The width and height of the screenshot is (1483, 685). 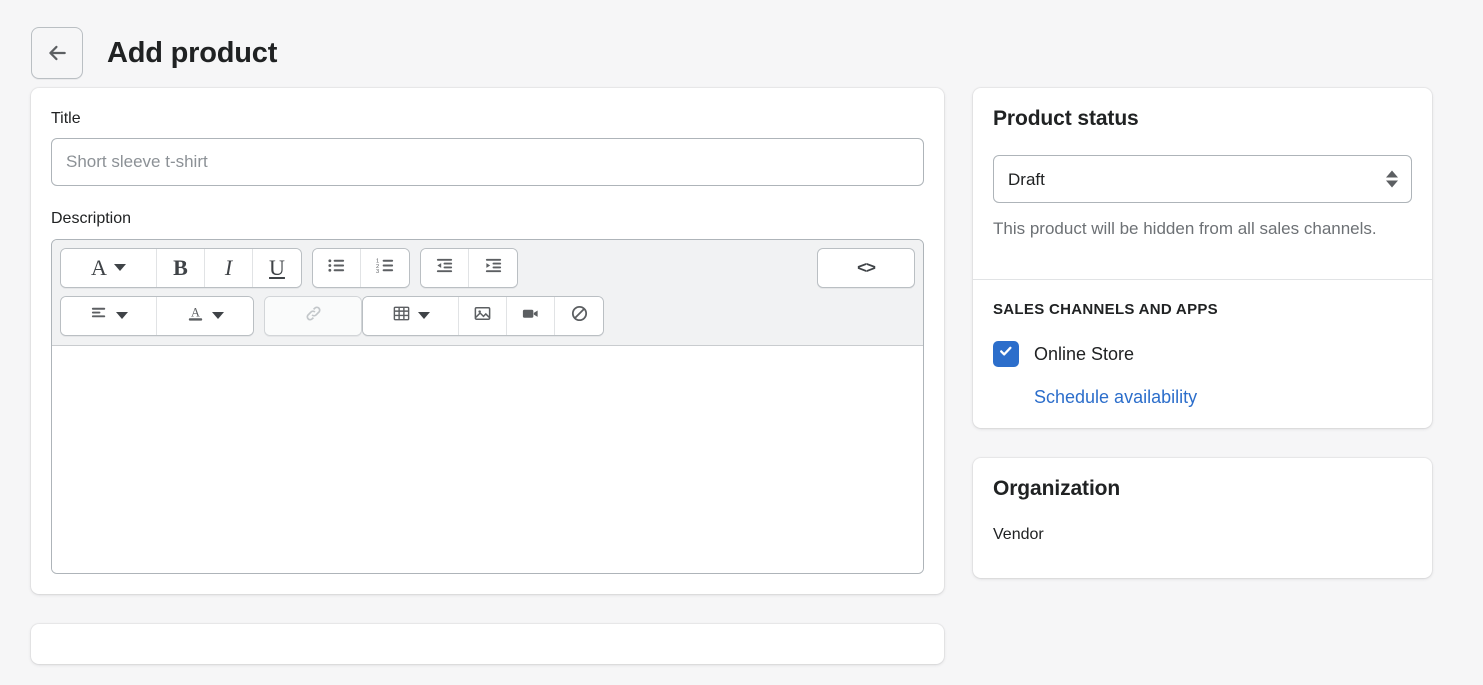 I want to click on outdent-icon, so click(x=444, y=268).